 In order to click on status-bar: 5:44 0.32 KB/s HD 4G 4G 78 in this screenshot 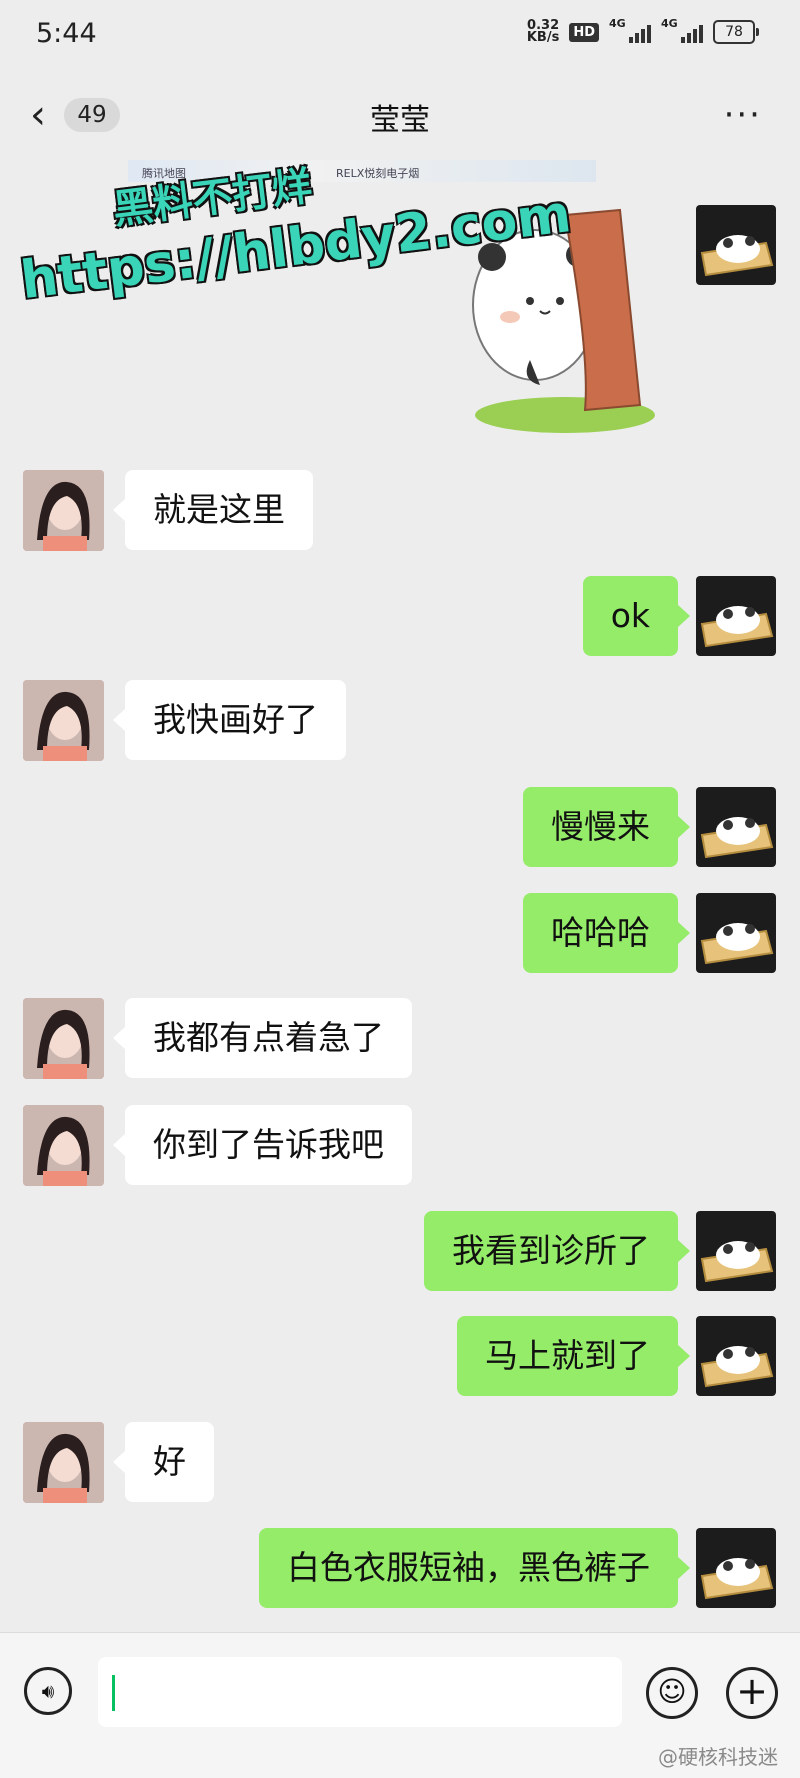, I will do `click(400, 37)`.